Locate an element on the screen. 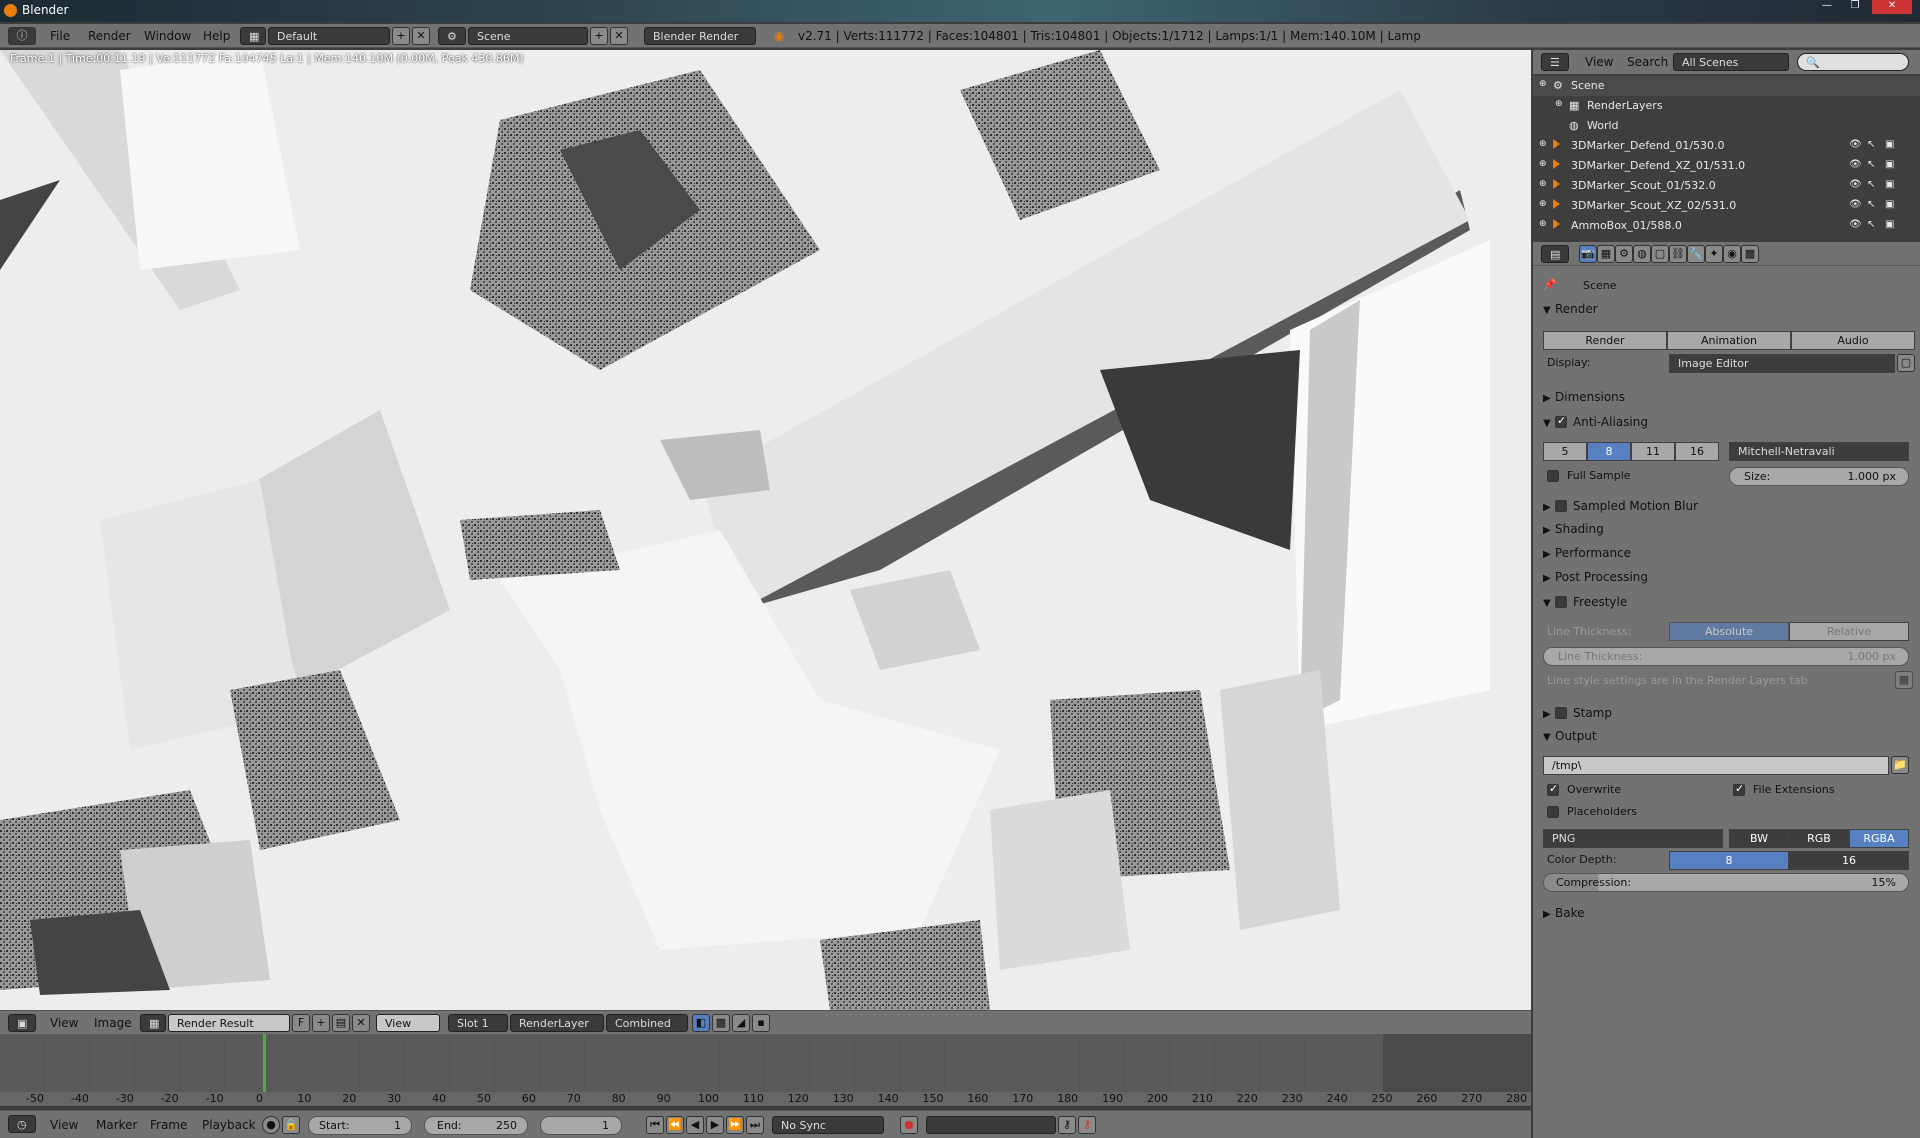 This screenshot has height=1138, width=1920. render-button: Render is located at coordinates (1605, 340).